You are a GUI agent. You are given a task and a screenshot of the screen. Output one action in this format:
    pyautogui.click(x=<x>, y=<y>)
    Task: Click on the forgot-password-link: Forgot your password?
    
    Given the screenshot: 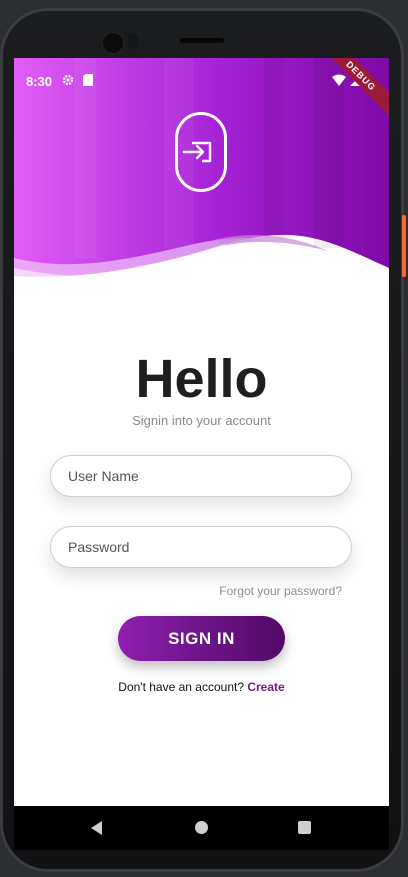 What is the action you would take?
    pyautogui.click(x=280, y=591)
    